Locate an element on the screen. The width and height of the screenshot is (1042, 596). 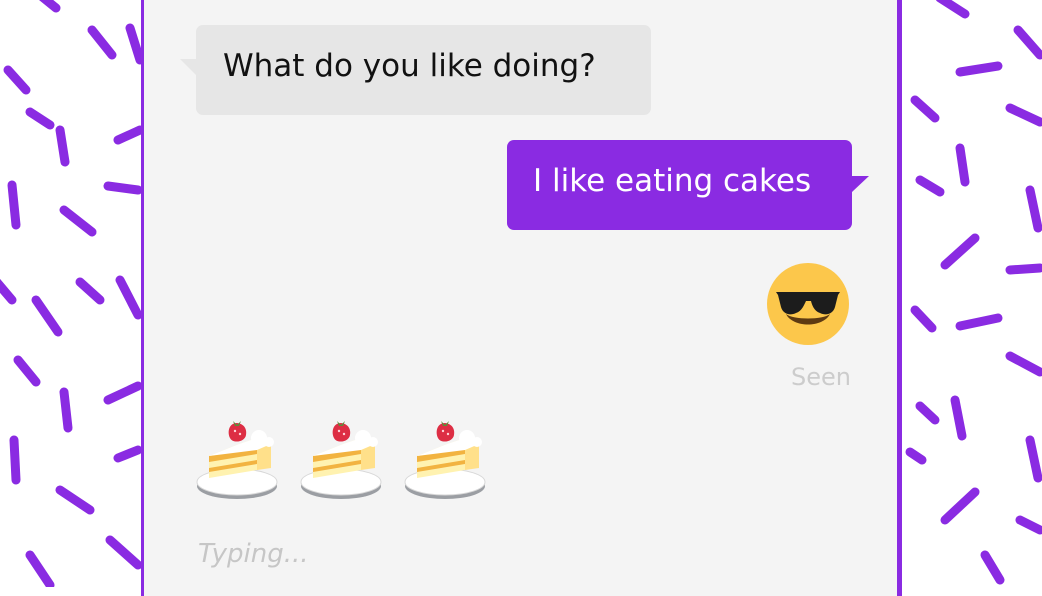
outgoing-message-text: I like eating cakes is located at coordinates (672, 181).